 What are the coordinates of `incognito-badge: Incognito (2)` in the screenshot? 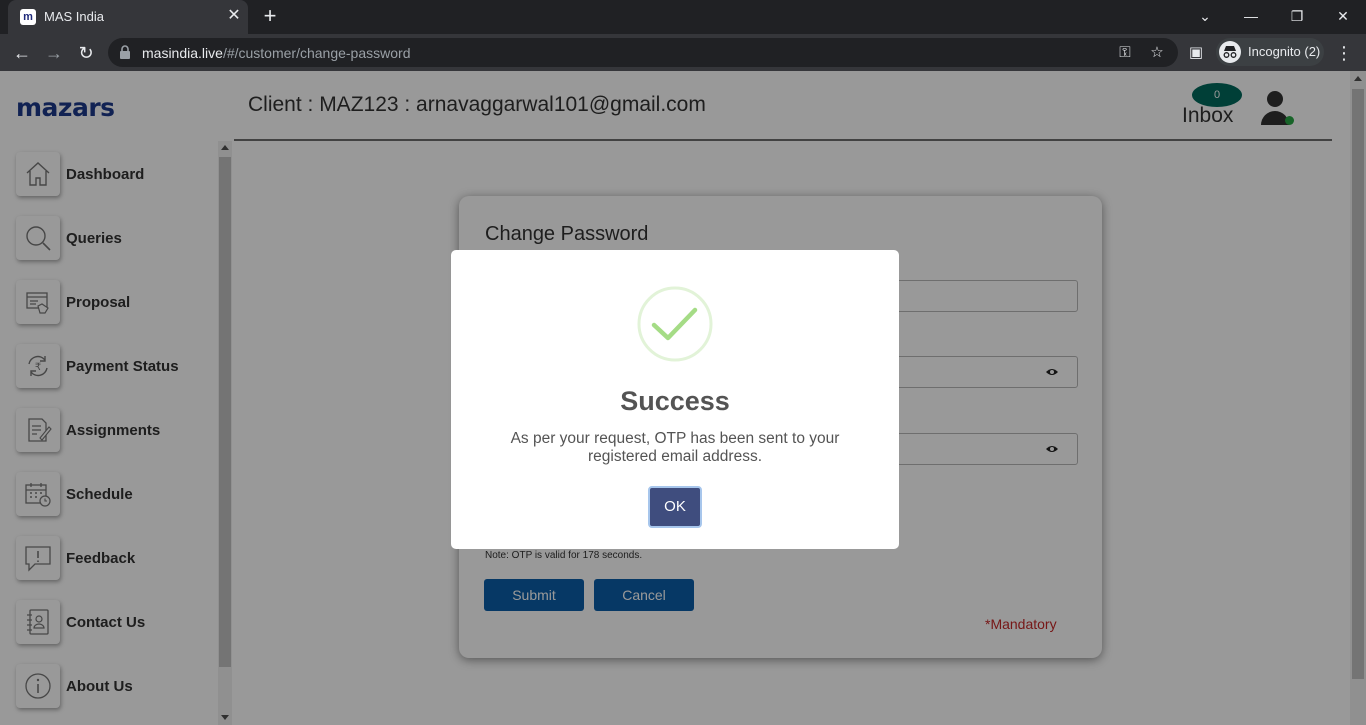 It's located at (1270, 52).